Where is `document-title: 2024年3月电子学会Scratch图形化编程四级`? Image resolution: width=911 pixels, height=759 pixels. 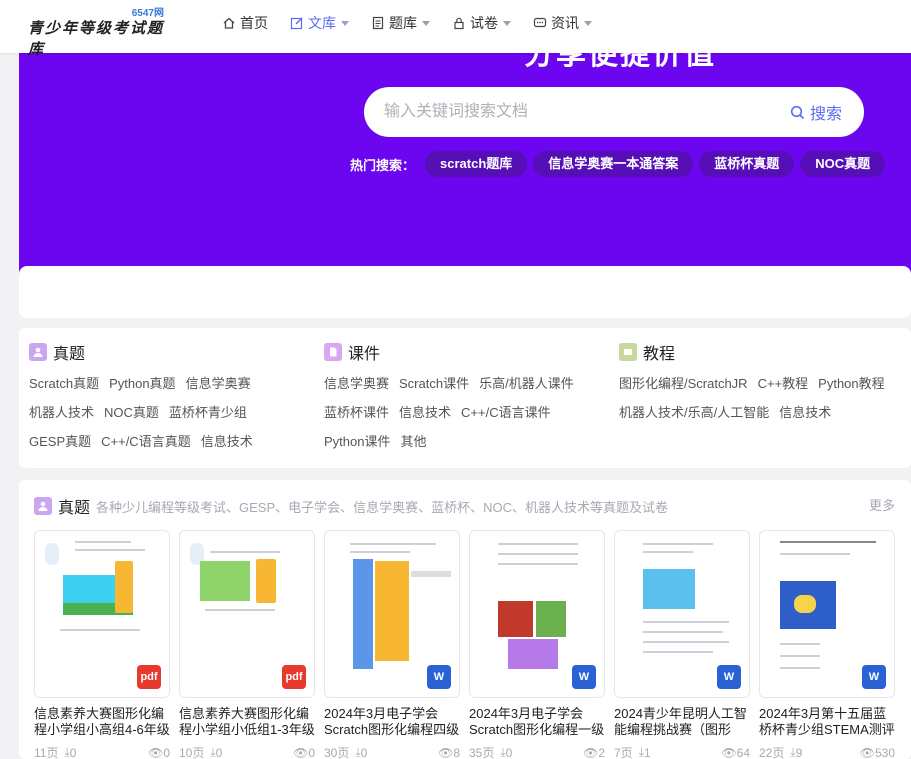 document-title: 2024年3月电子学会Scratch图形化编程四级 is located at coordinates (392, 722).